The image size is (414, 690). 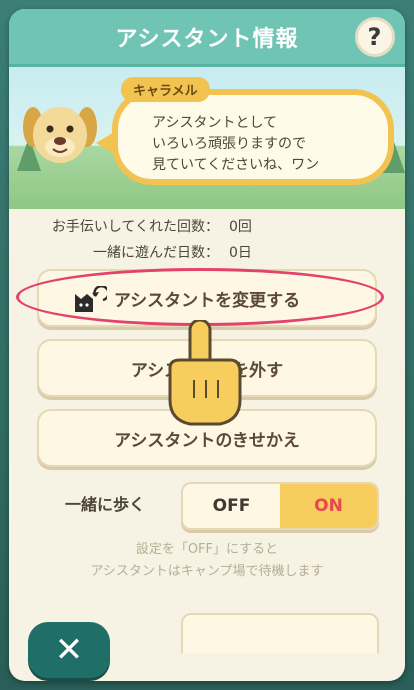 I want to click on walk-together-toggle: OFF ON, so click(x=280, y=506).